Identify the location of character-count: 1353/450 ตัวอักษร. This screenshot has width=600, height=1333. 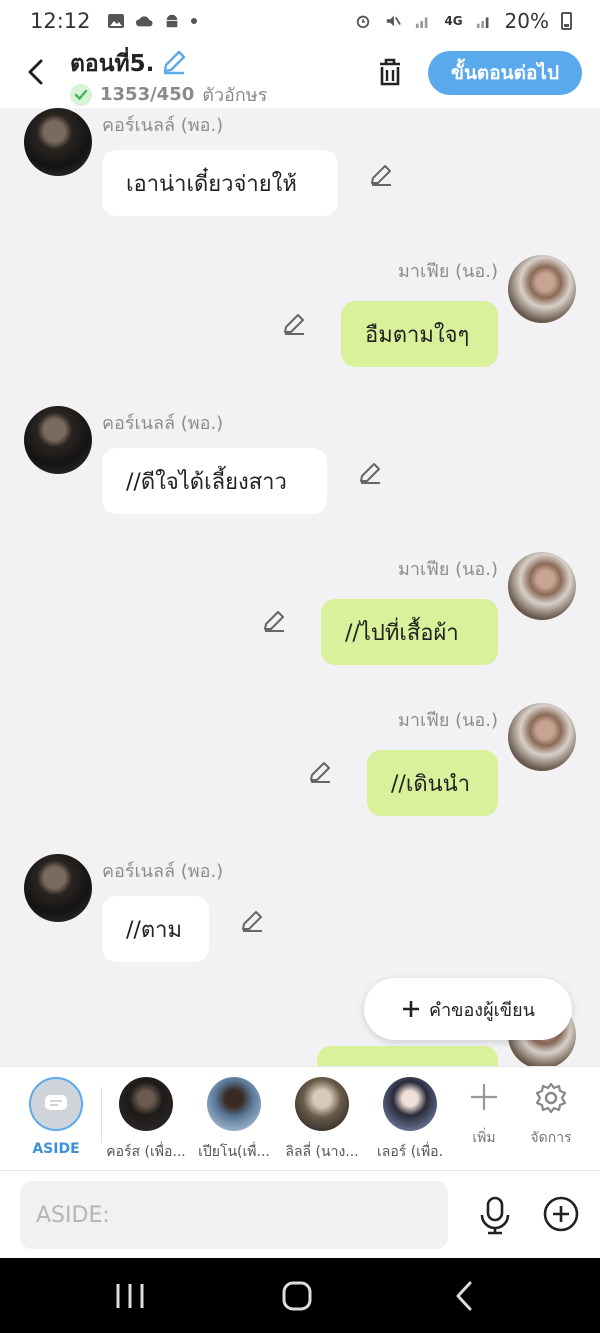
(168, 94).